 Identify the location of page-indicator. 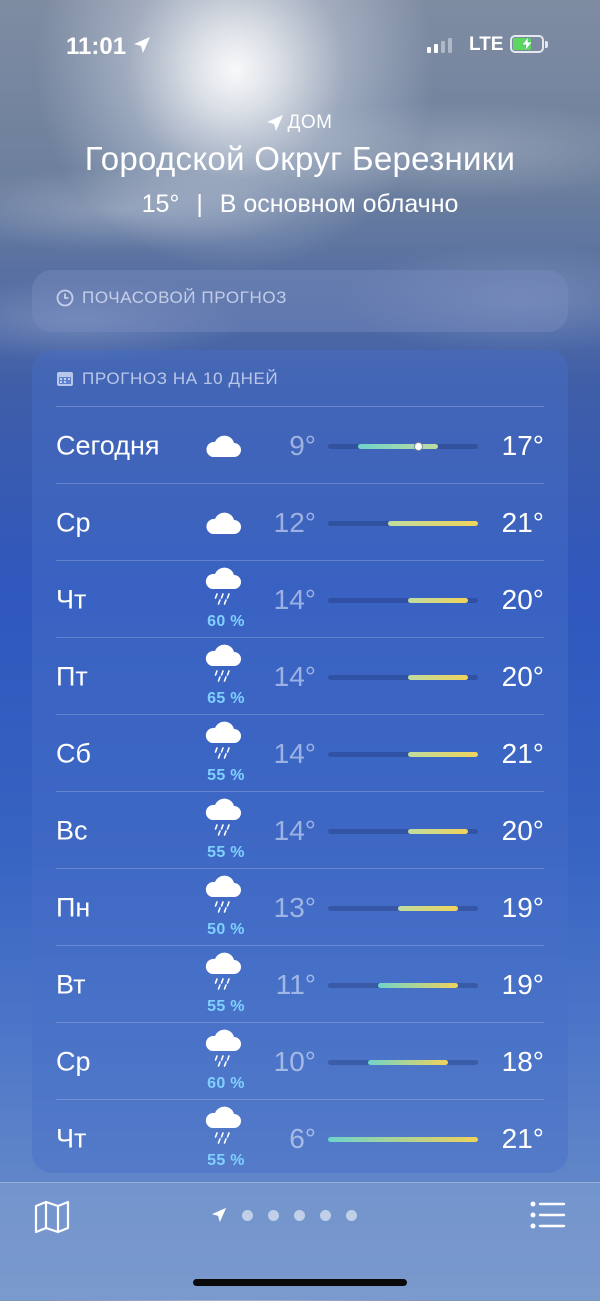
(284, 1215).